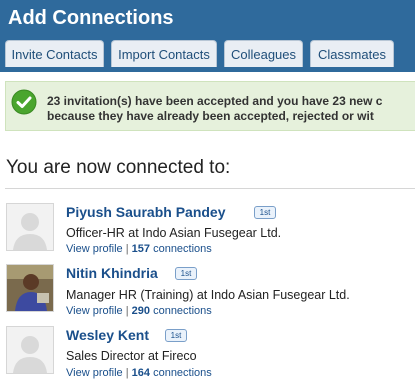 This screenshot has height=383, width=415. I want to click on connection-name: Nitin Khindria, so click(112, 273).